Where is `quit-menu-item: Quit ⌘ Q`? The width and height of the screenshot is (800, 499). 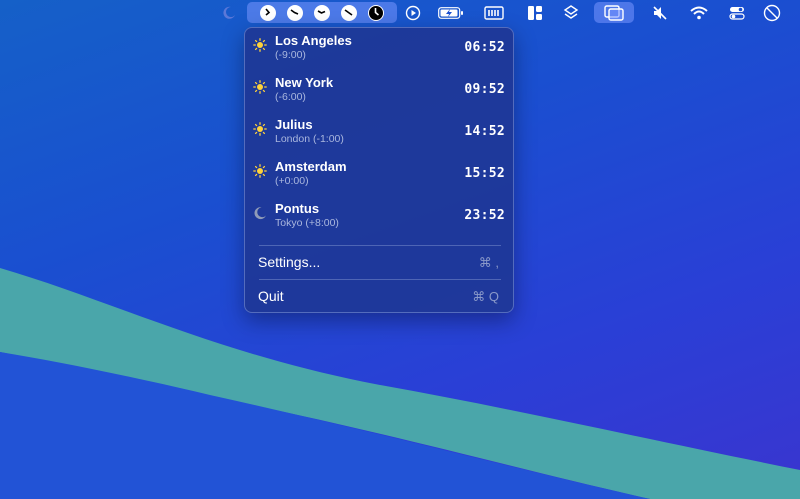
quit-menu-item: Quit ⌘ Q is located at coordinates (379, 297).